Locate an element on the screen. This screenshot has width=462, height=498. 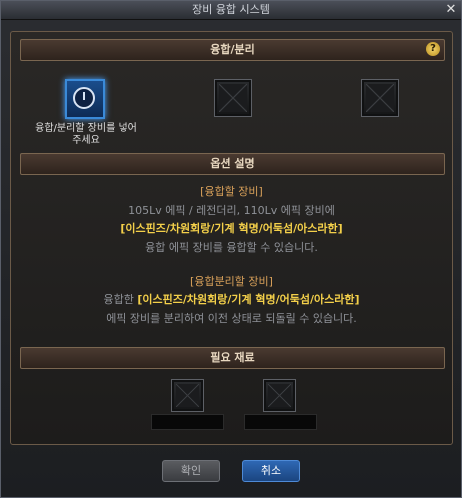
fusion-section-header: 융합/분리 ? is located at coordinates (232, 50).